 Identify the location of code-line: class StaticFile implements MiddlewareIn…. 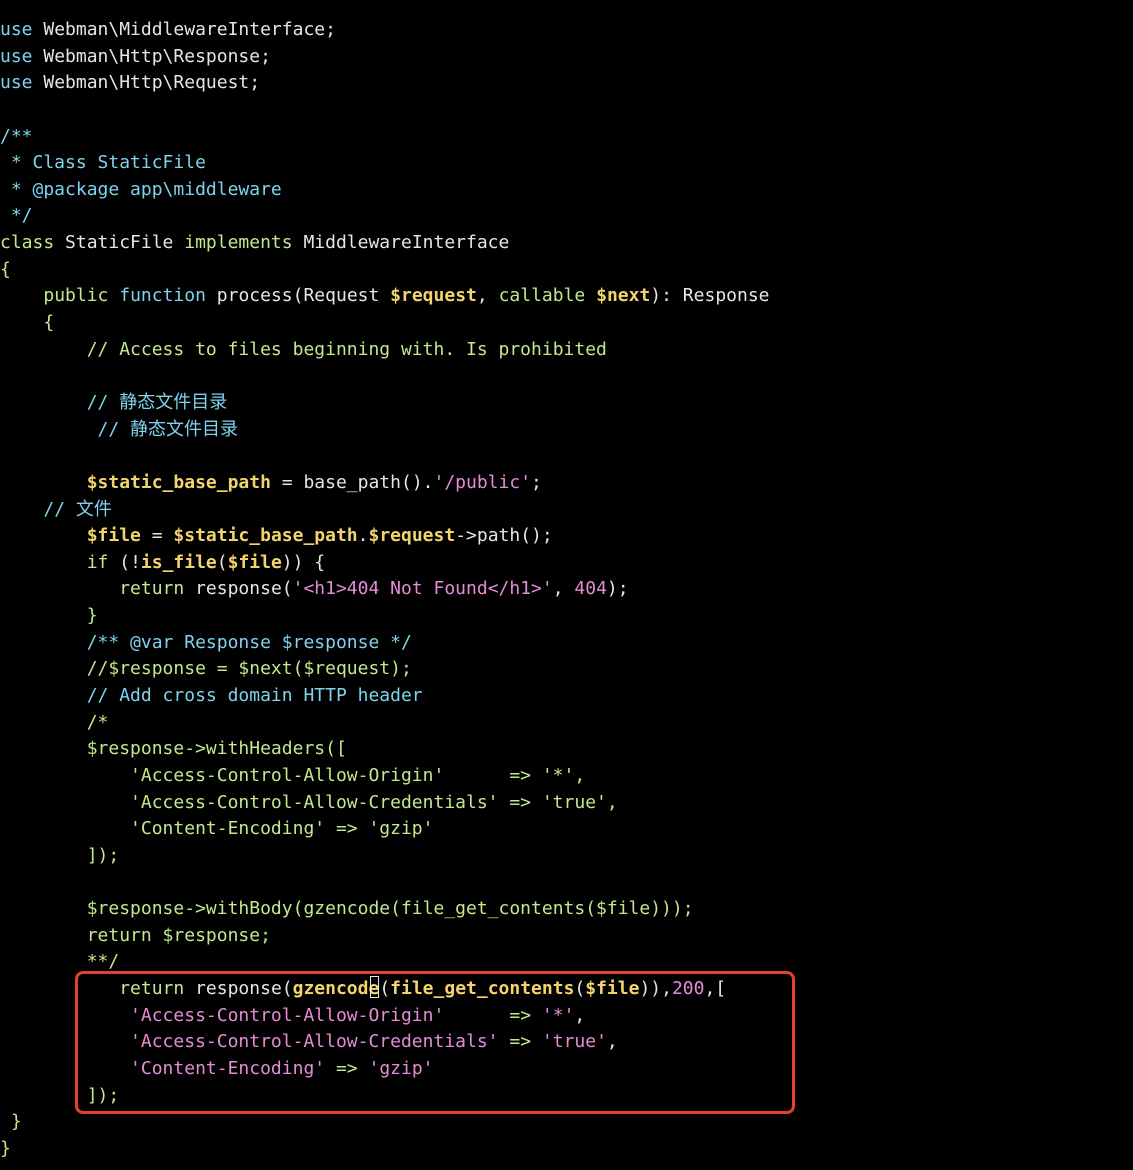
(385, 243).